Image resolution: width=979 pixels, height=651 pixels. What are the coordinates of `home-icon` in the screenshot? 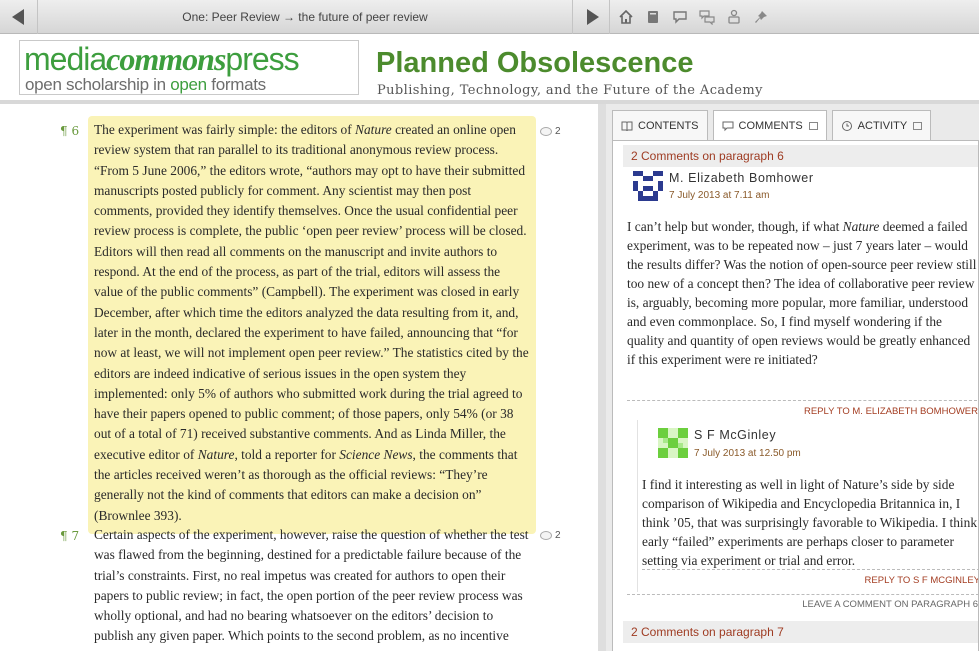 It's located at (625, 17).